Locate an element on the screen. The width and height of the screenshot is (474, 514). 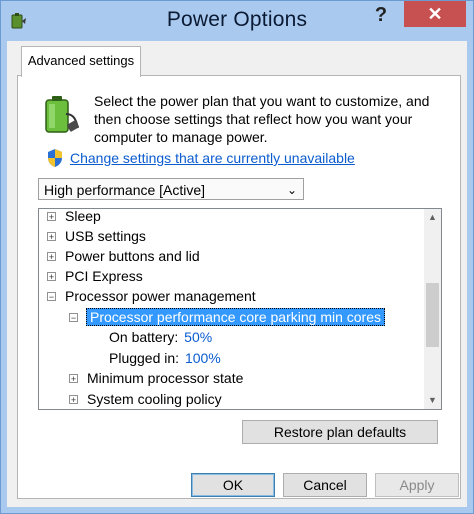
on-battery-value: 50% is located at coordinates (198, 337).